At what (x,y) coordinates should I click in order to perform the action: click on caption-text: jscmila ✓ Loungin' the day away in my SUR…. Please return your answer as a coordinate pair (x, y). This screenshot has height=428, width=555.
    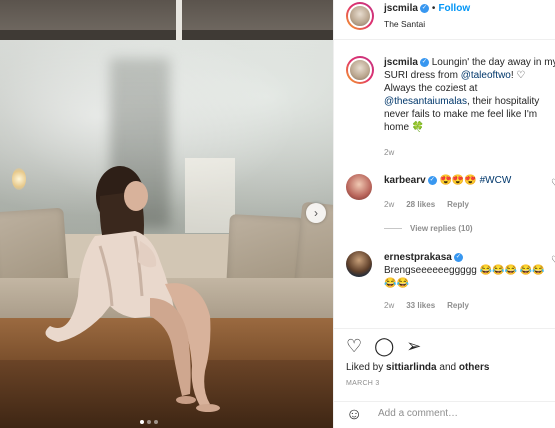
    Looking at the image, I should click on (469, 95).